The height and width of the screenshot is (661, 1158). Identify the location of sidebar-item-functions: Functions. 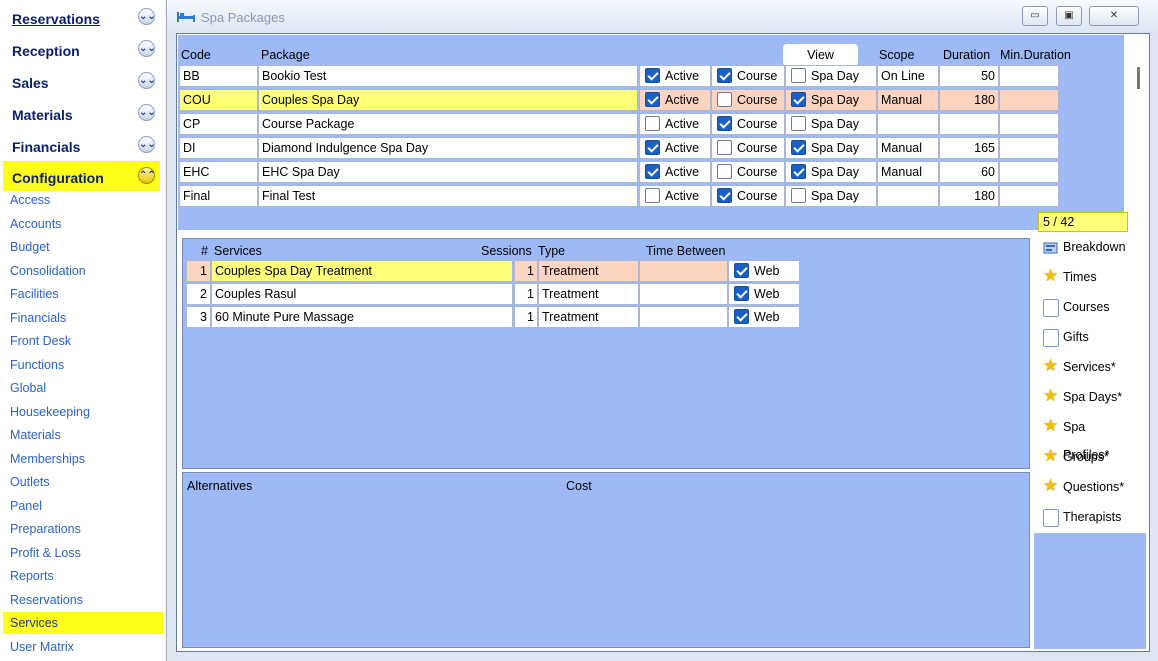
(83, 365).